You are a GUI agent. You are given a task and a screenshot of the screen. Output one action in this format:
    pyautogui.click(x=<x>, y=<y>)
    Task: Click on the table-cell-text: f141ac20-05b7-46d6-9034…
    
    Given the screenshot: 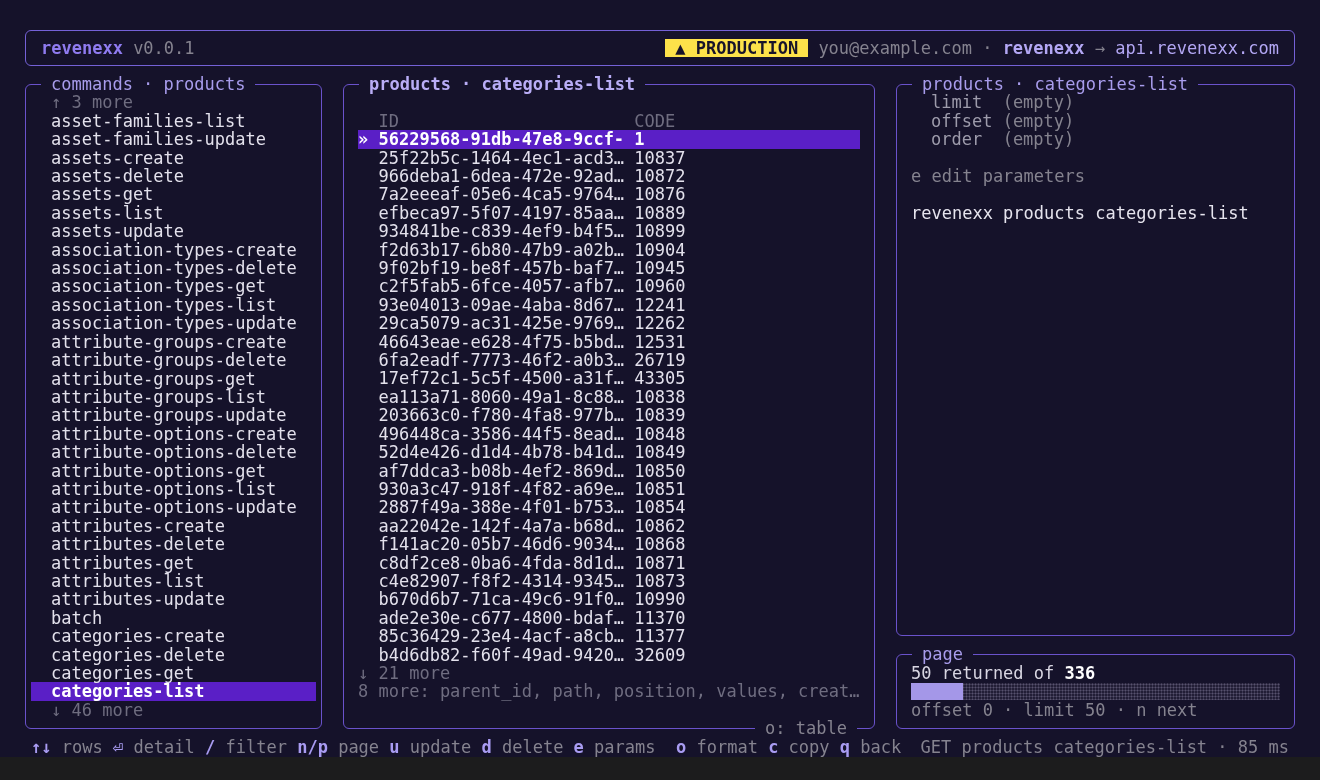 What is the action you would take?
    pyautogui.click(x=502, y=544)
    